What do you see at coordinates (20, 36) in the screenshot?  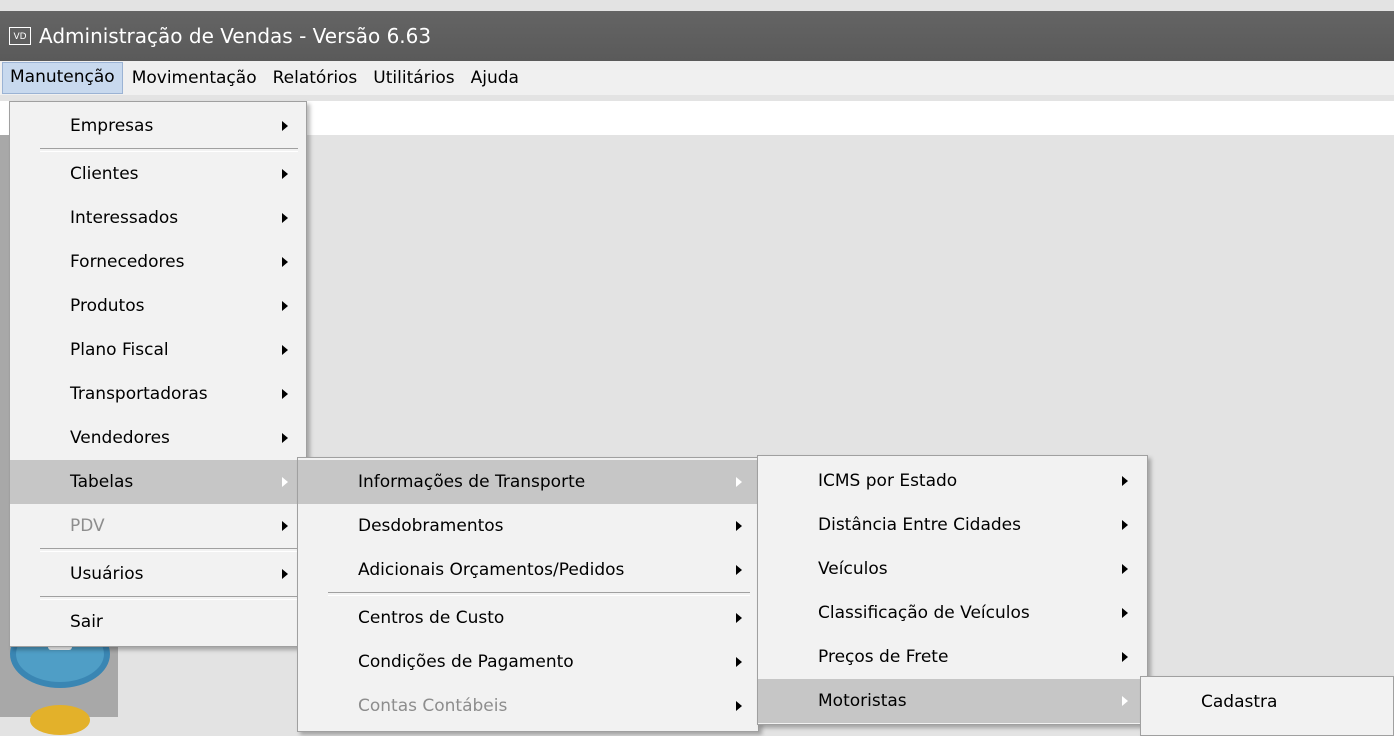 I see `app-icon: VD` at bounding box center [20, 36].